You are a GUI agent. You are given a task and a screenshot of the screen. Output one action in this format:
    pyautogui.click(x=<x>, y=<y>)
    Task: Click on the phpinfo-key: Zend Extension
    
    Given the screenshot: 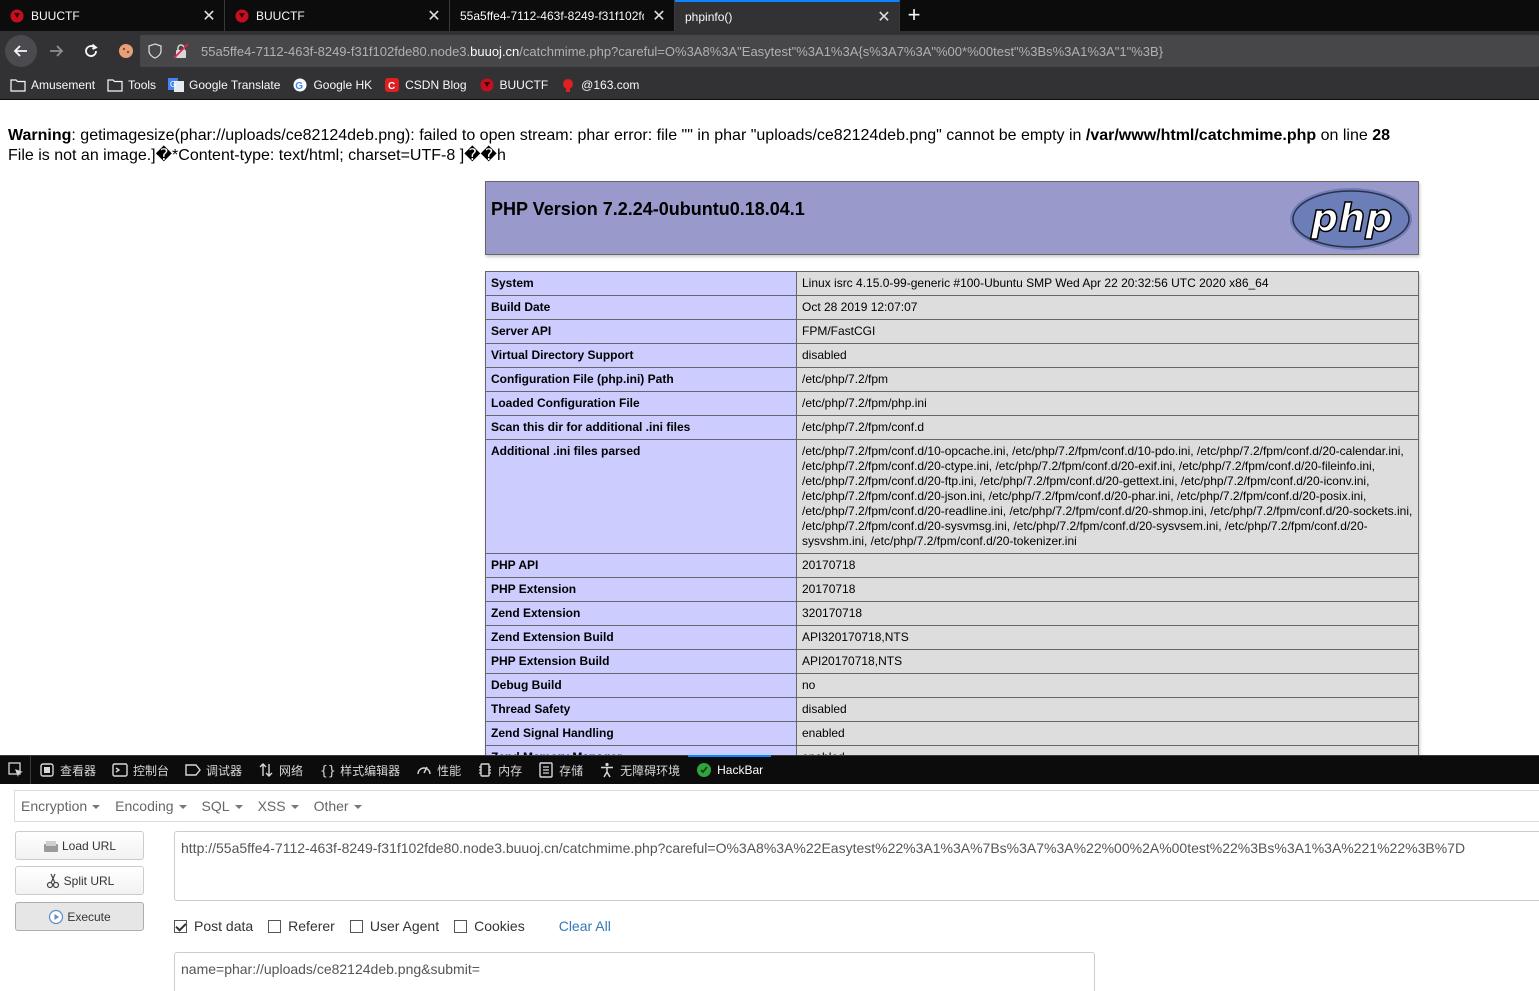 What is the action you would take?
    pyautogui.click(x=641, y=613)
    